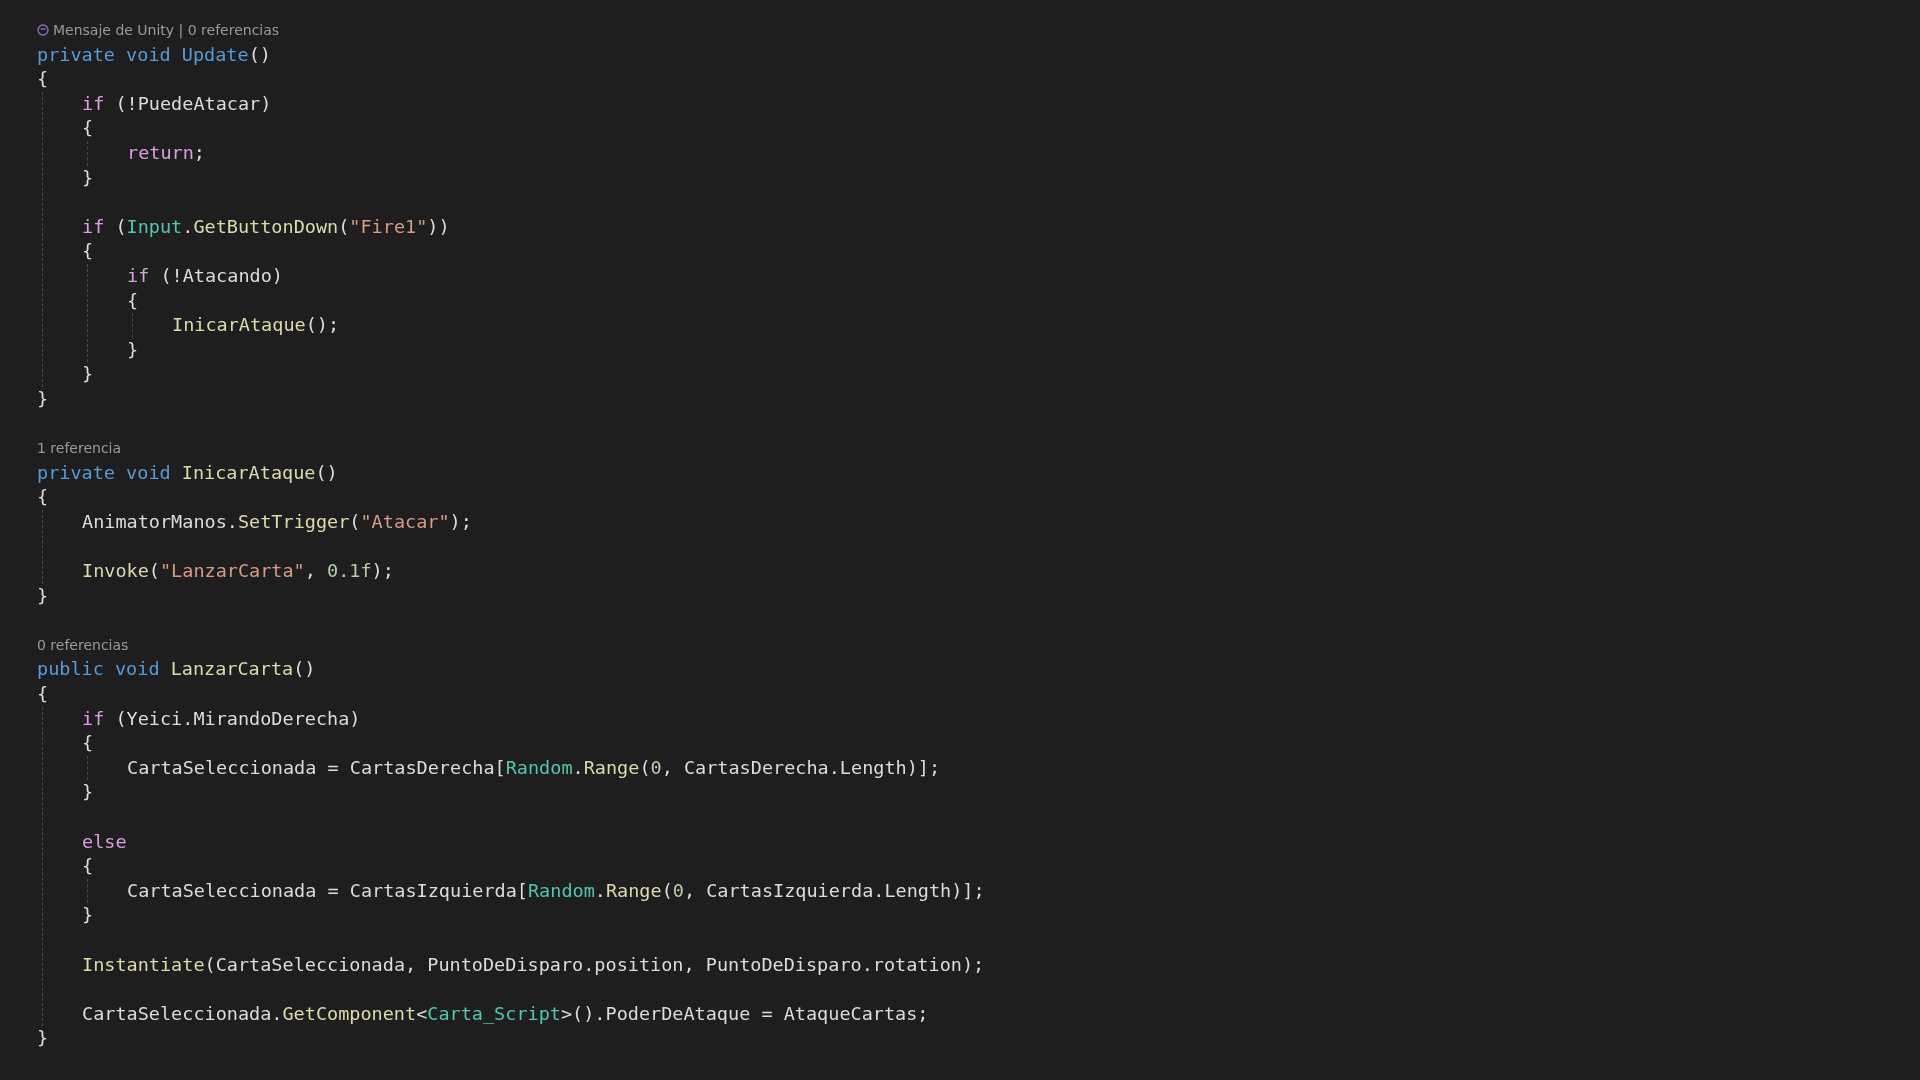  Describe the element at coordinates (505, 1013) in the screenshot. I see `code-line: CartaSeleccionada.GetComponent<Carta_Script>().PoderDeAtaque = AtaqueCartas;` at that location.